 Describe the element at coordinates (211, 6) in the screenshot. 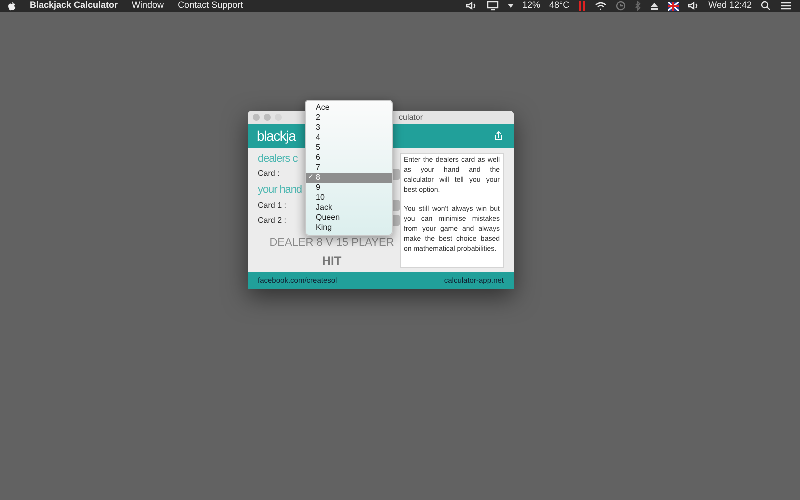

I see `menu-item: Contact Support` at that location.